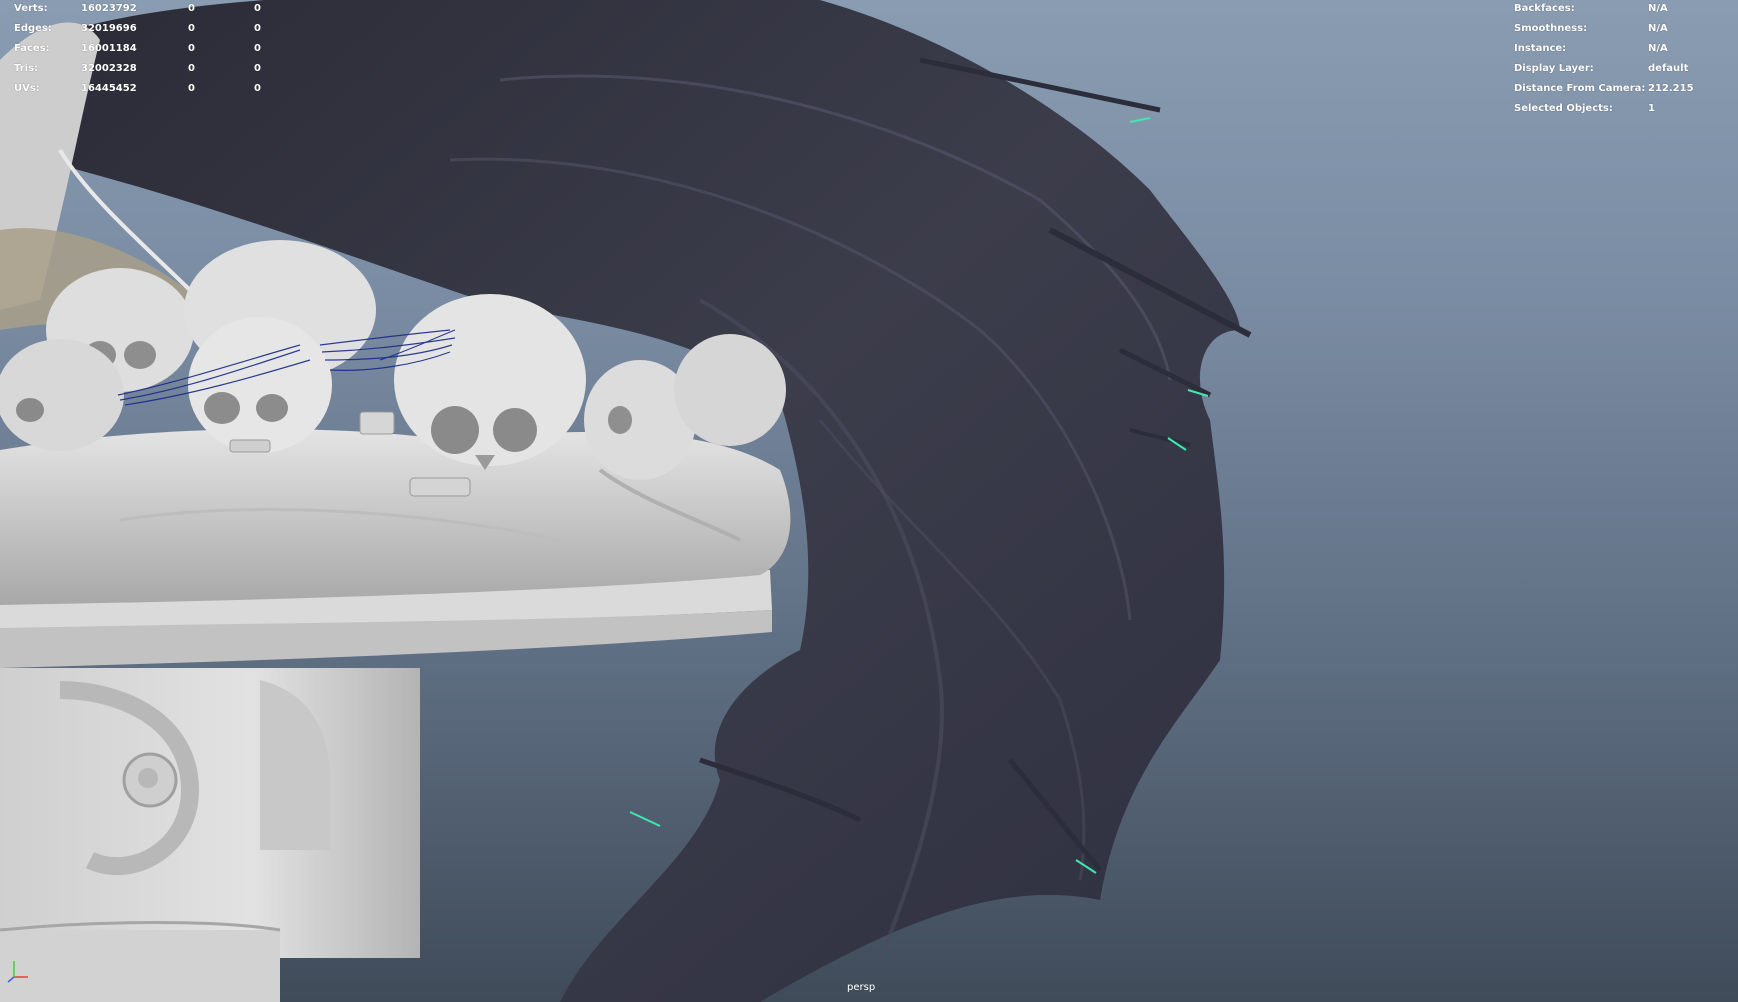 Image resolution: width=1738 pixels, height=1002 pixels. Describe the element at coordinates (1671, 88) in the screenshot. I see `hud-value: 212.215` at that location.